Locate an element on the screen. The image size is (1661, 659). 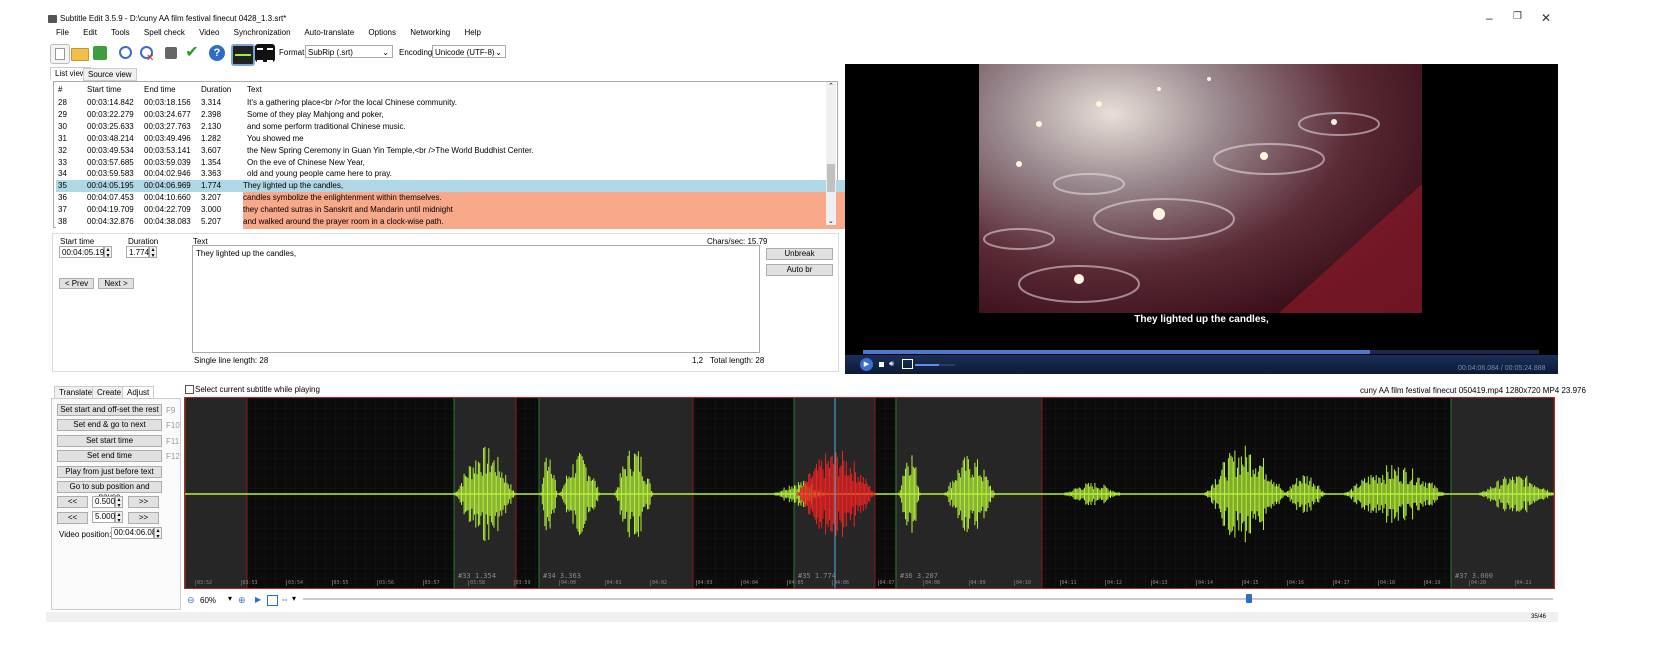
zoom-value: 60% is located at coordinates (208, 600).